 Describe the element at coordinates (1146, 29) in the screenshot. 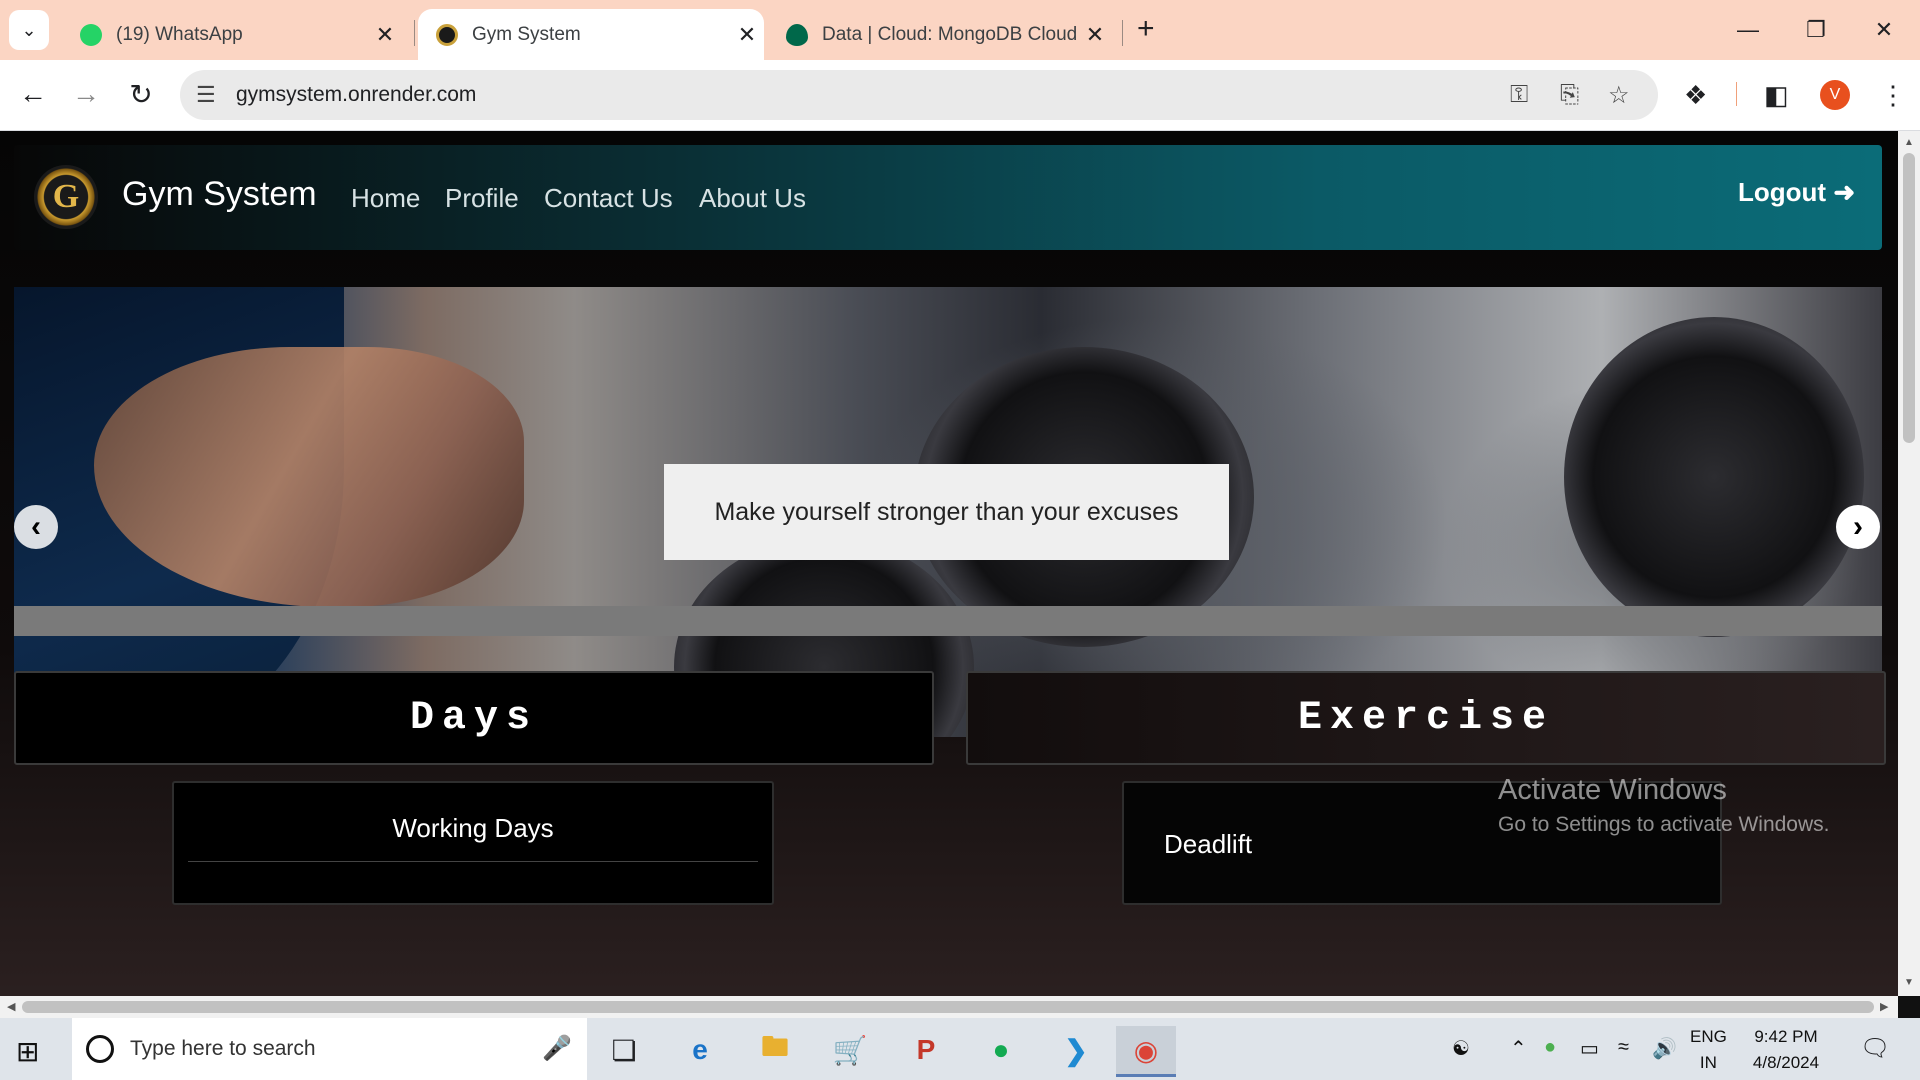

I see `new-tab-button: +` at that location.